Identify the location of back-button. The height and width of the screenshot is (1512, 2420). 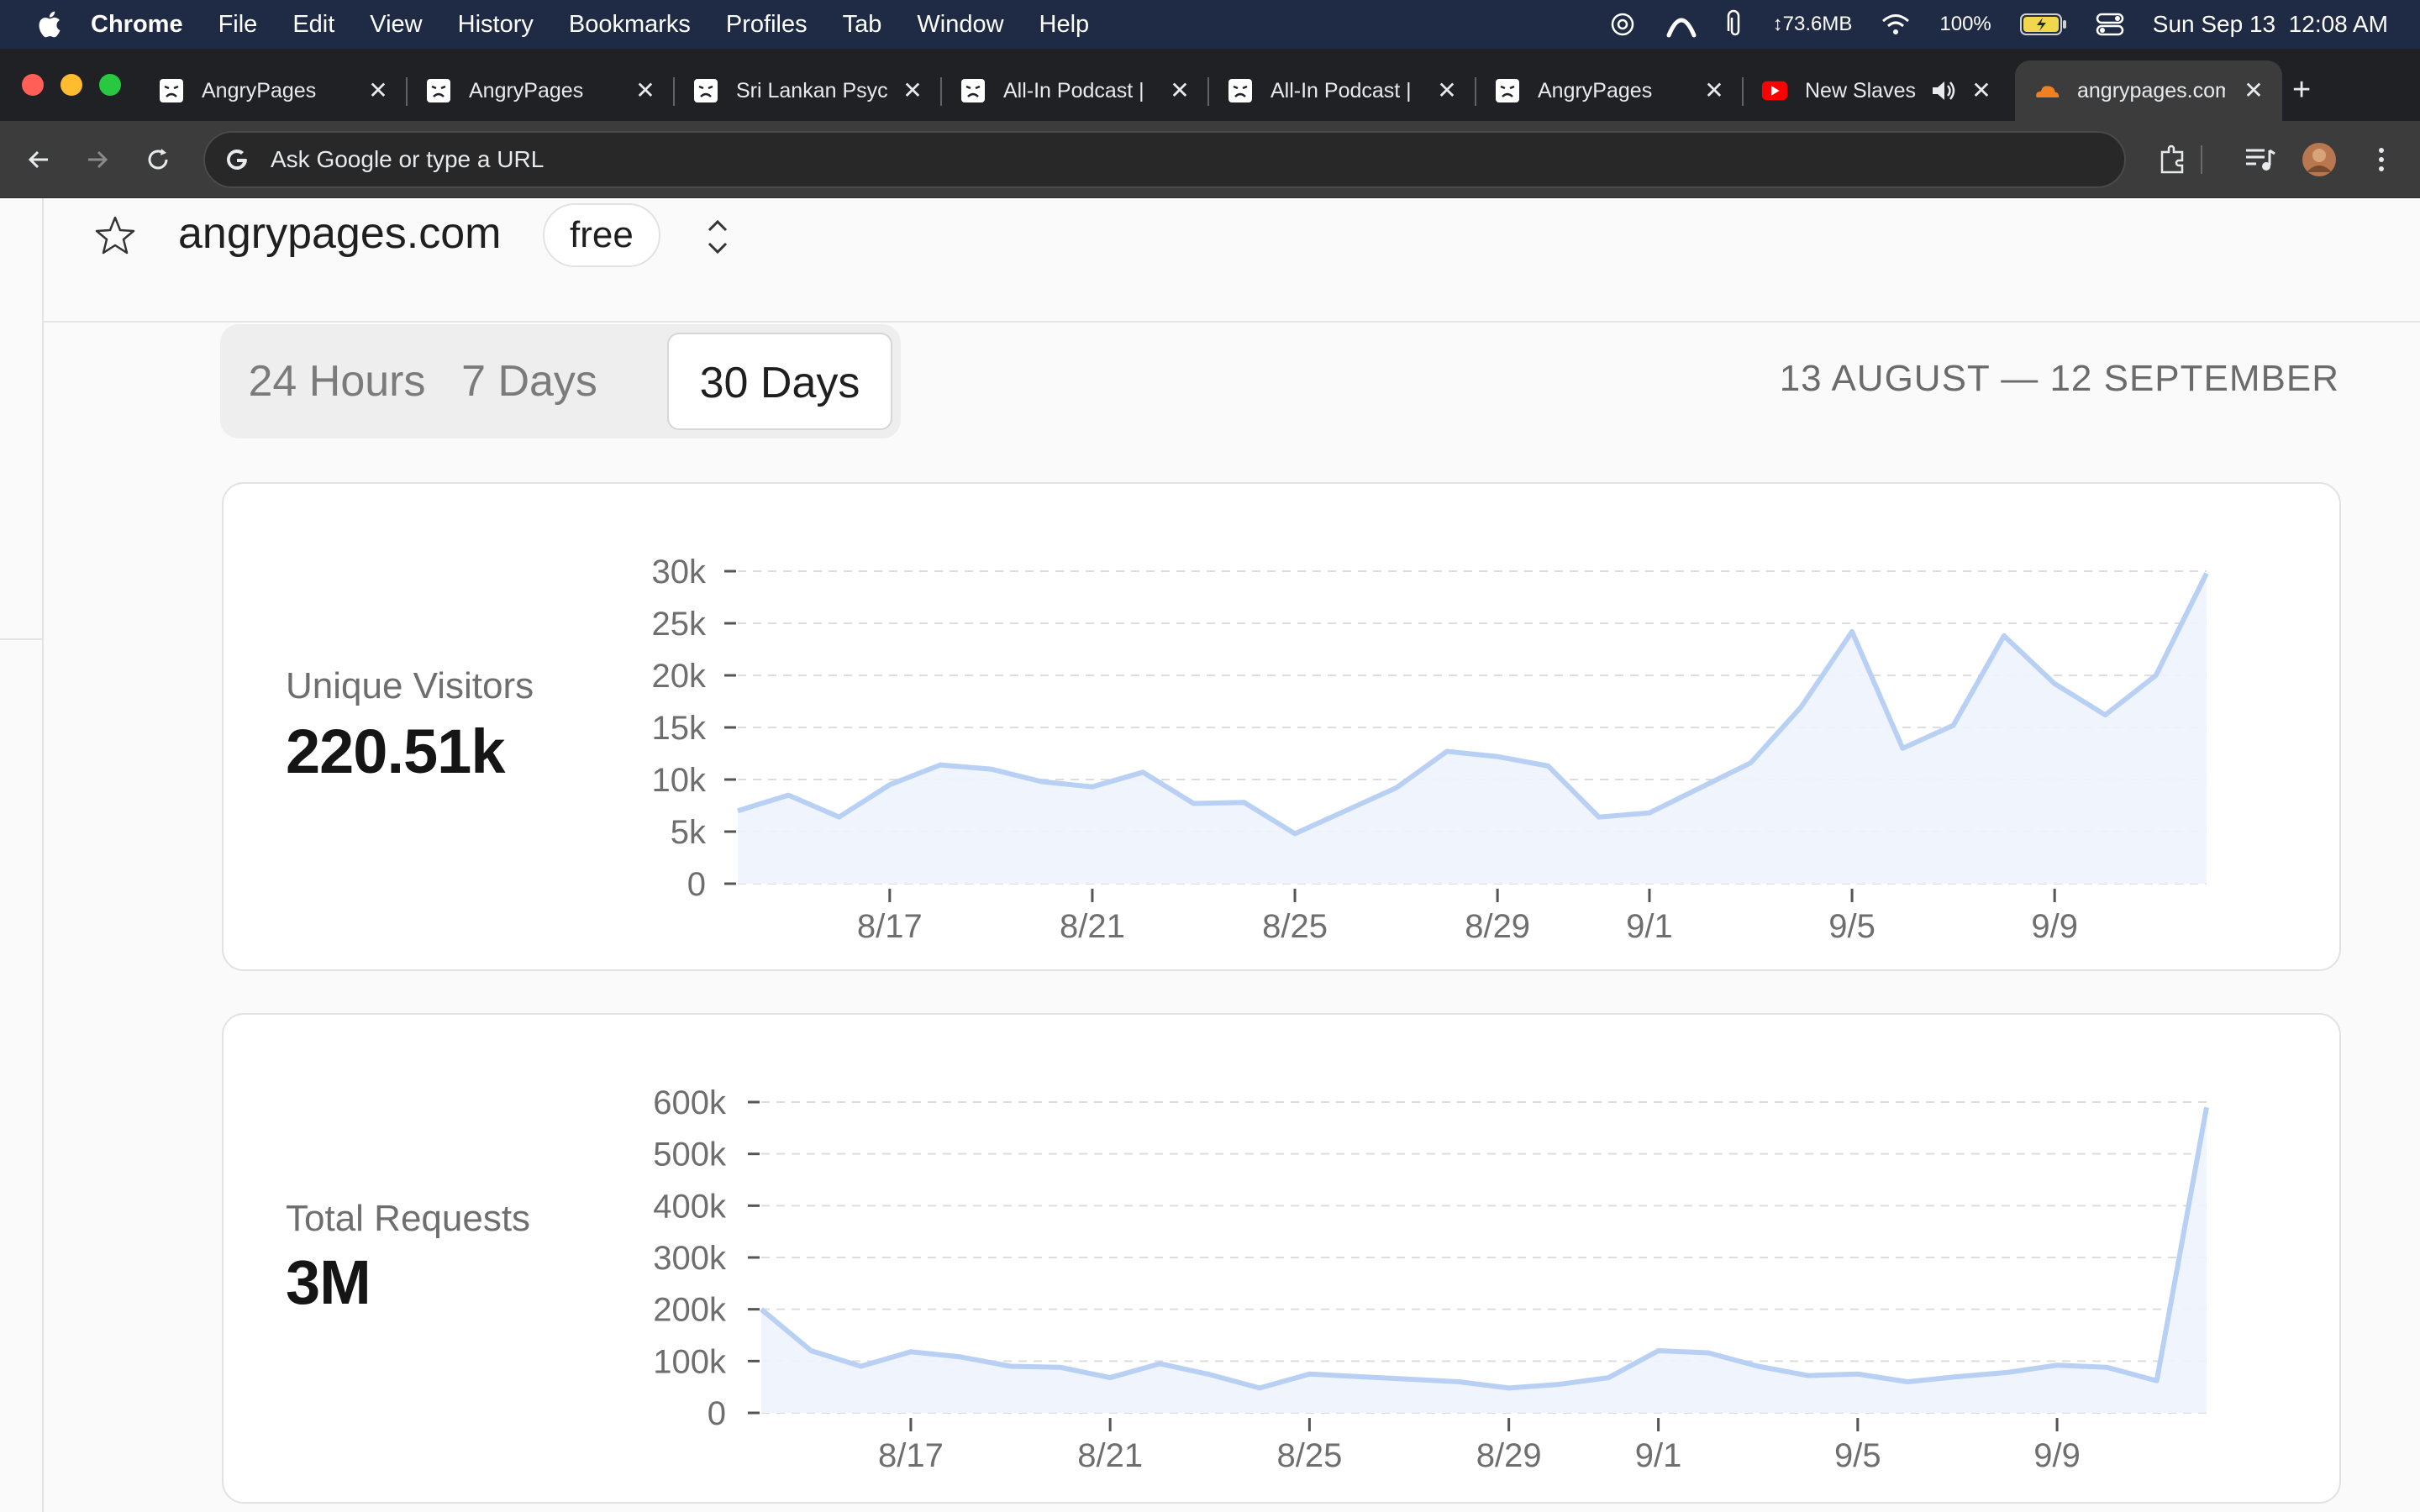
(38, 159).